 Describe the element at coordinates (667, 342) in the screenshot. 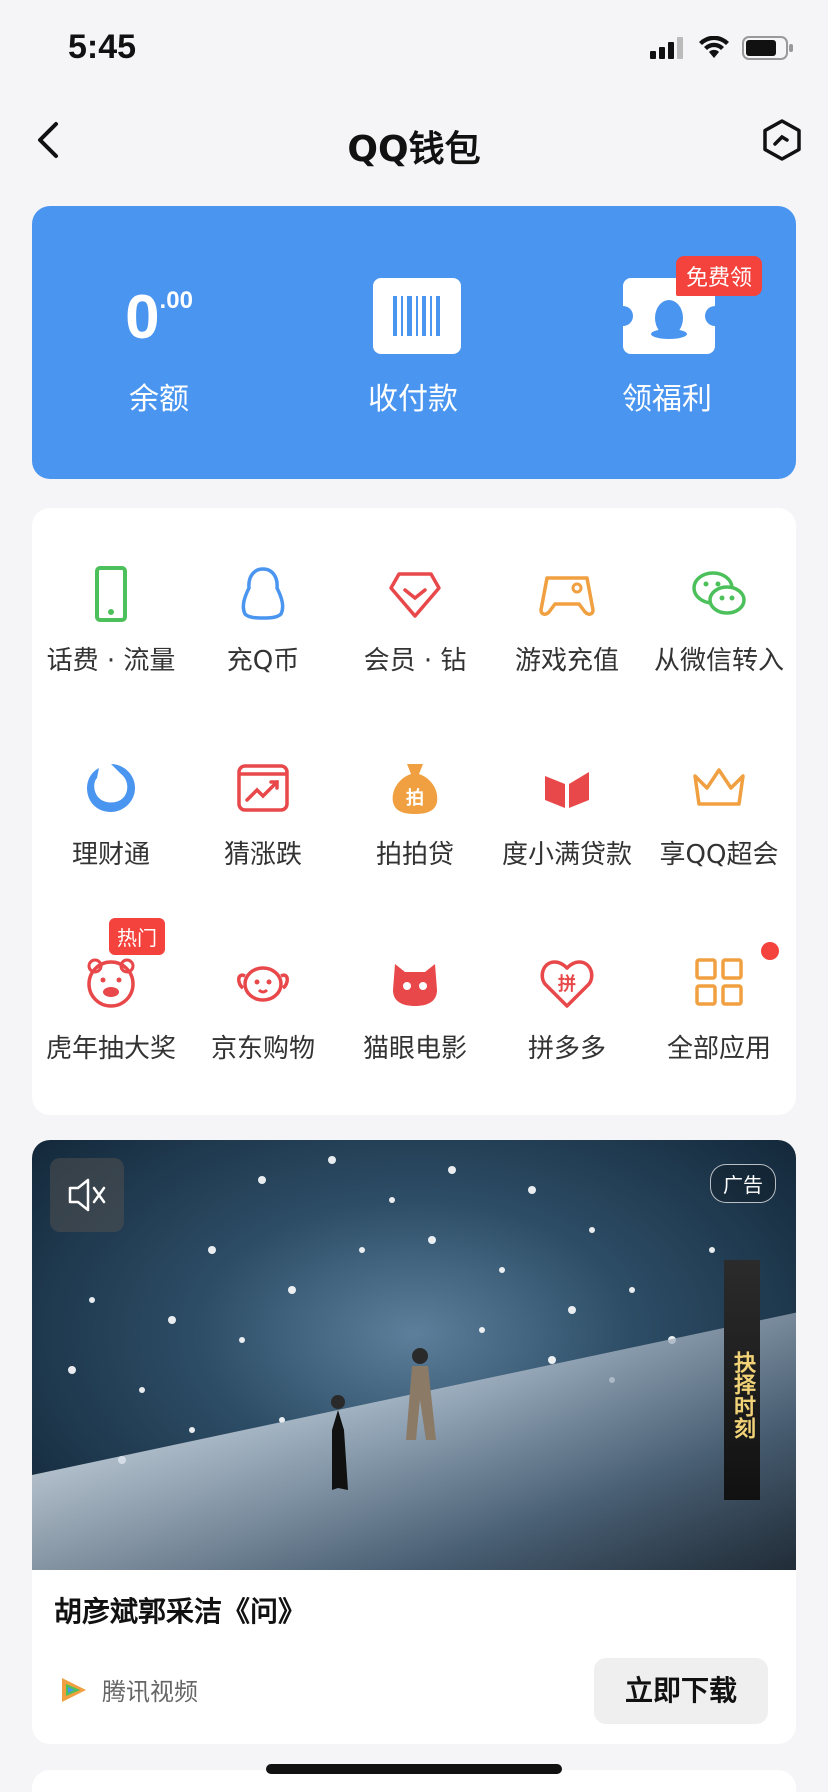

I see `welfare-button: 免费领 领福利` at that location.